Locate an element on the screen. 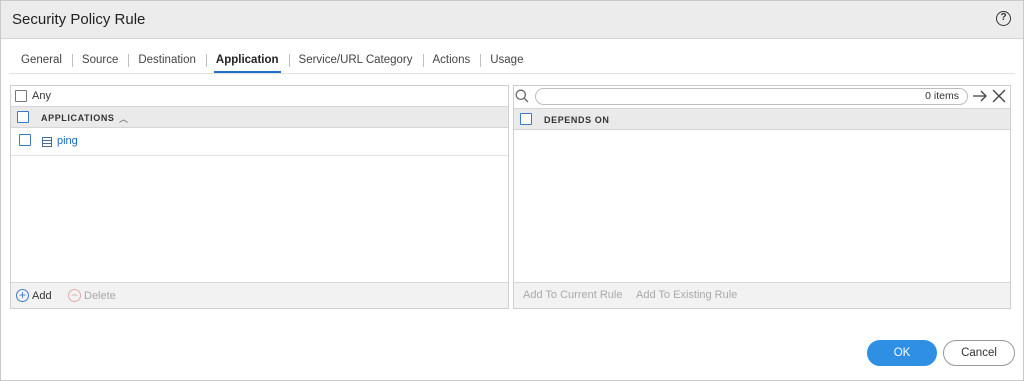 Image resolution: width=1024 pixels, height=381 pixels. help-icon: ? is located at coordinates (1003, 18).